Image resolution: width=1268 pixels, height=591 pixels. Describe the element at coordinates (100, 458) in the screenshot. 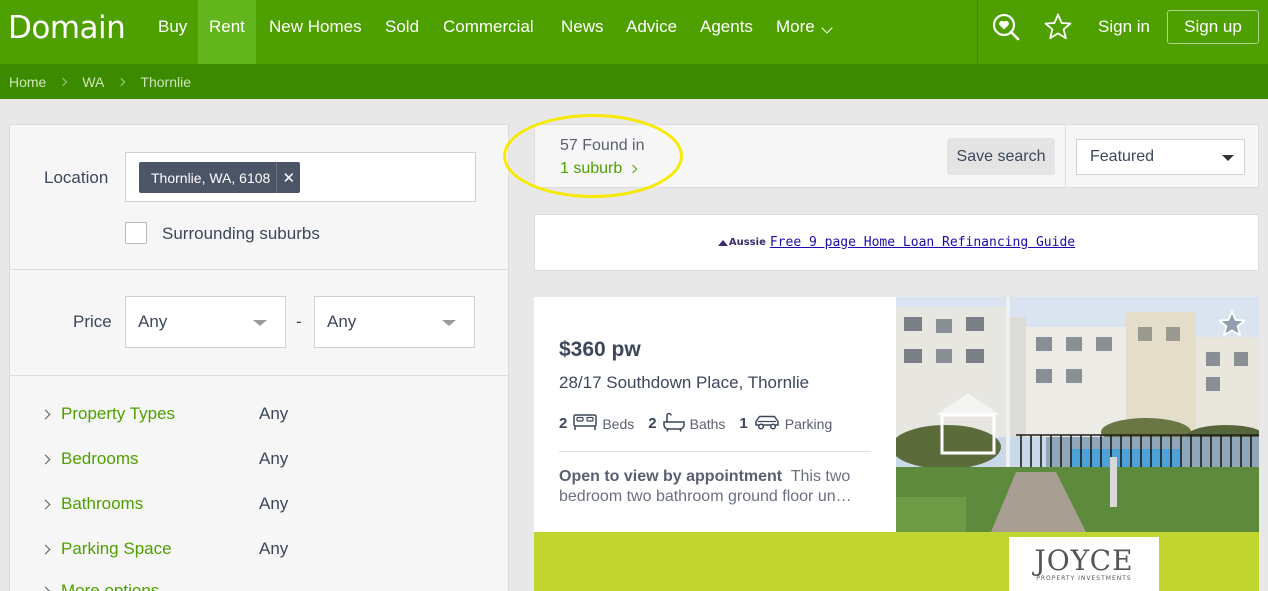

I see `filter-bedrooms-label: Bedrooms` at that location.